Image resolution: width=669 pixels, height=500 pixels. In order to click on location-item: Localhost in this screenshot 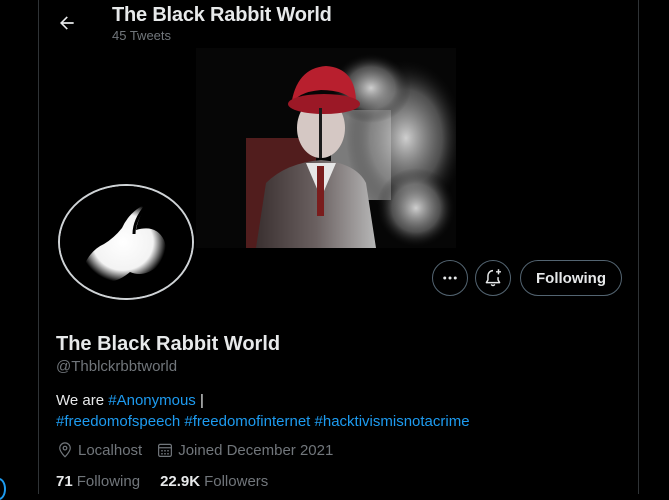, I will do `click(99, 450)`.